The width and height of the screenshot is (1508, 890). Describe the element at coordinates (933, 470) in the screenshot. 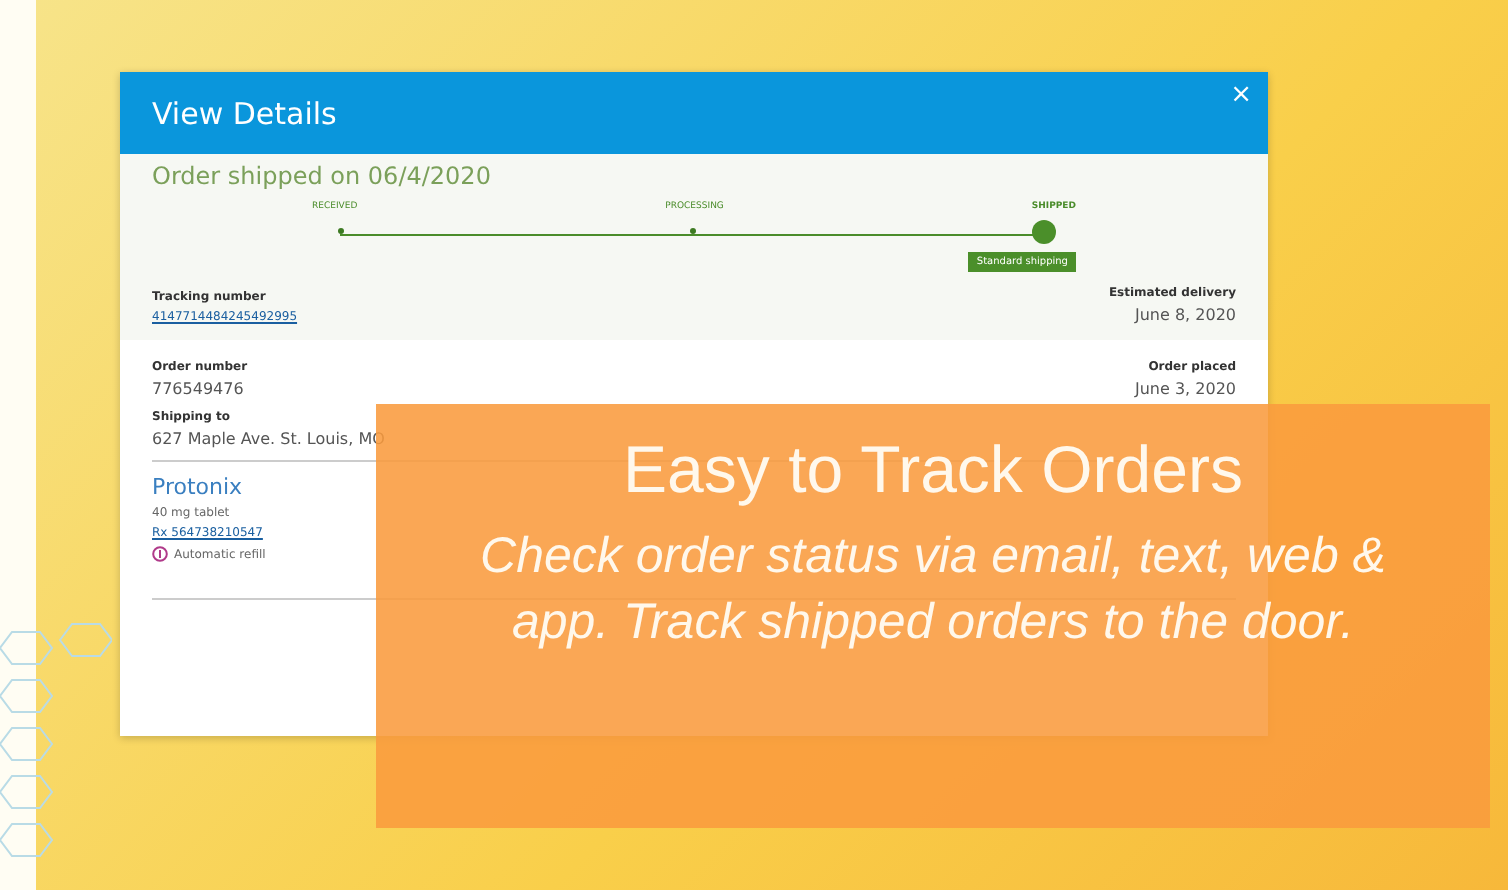

I see `callout-title: Easy to Track Orders` at that location.